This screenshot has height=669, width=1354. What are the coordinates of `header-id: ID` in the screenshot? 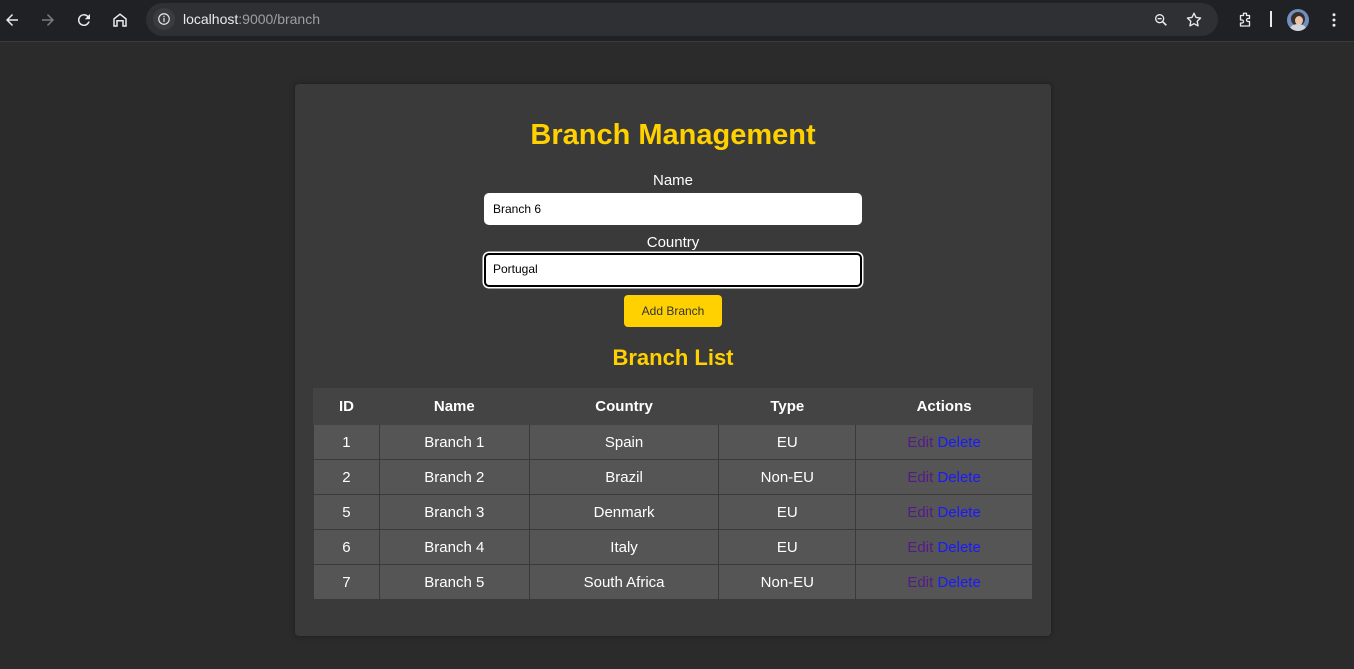 It's located at (346, 406).